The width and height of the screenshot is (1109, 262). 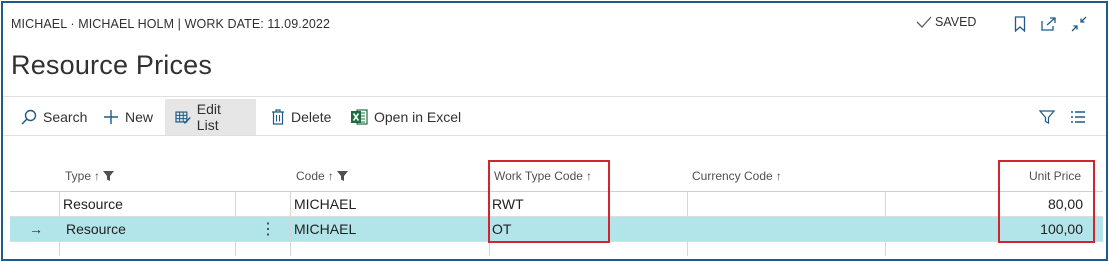 I want to click on delete-button: Delete, so click(x=301, y=117).